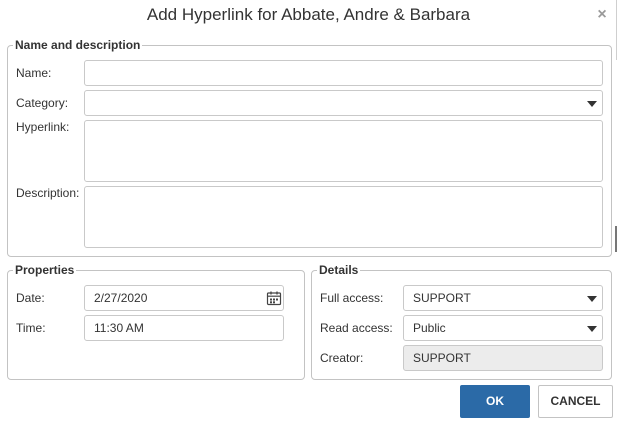 Image resolution: width=617 pixels, height=431 pixels. Describe the element at coordinates (42, 103) in the screenshot. I see `category-label: Category:` at that location.